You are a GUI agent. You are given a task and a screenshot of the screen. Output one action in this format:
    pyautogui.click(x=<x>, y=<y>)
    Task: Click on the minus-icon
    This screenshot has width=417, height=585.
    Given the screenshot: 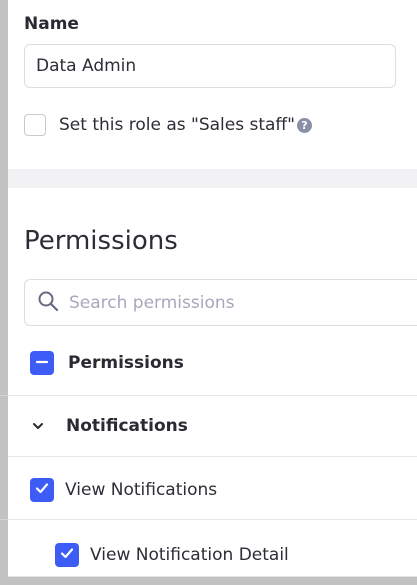 What is the action you would take?
    pyautogui.click(x=42, y=363)
    